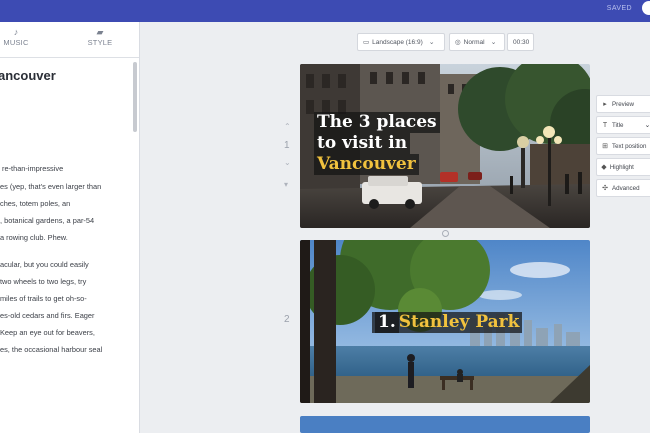 This screenshot has height=433, width=650. Describe the element at coordinates (623, 125) in the screenshot. I see `title-style-dropdown: T Title ⌄` at that location.